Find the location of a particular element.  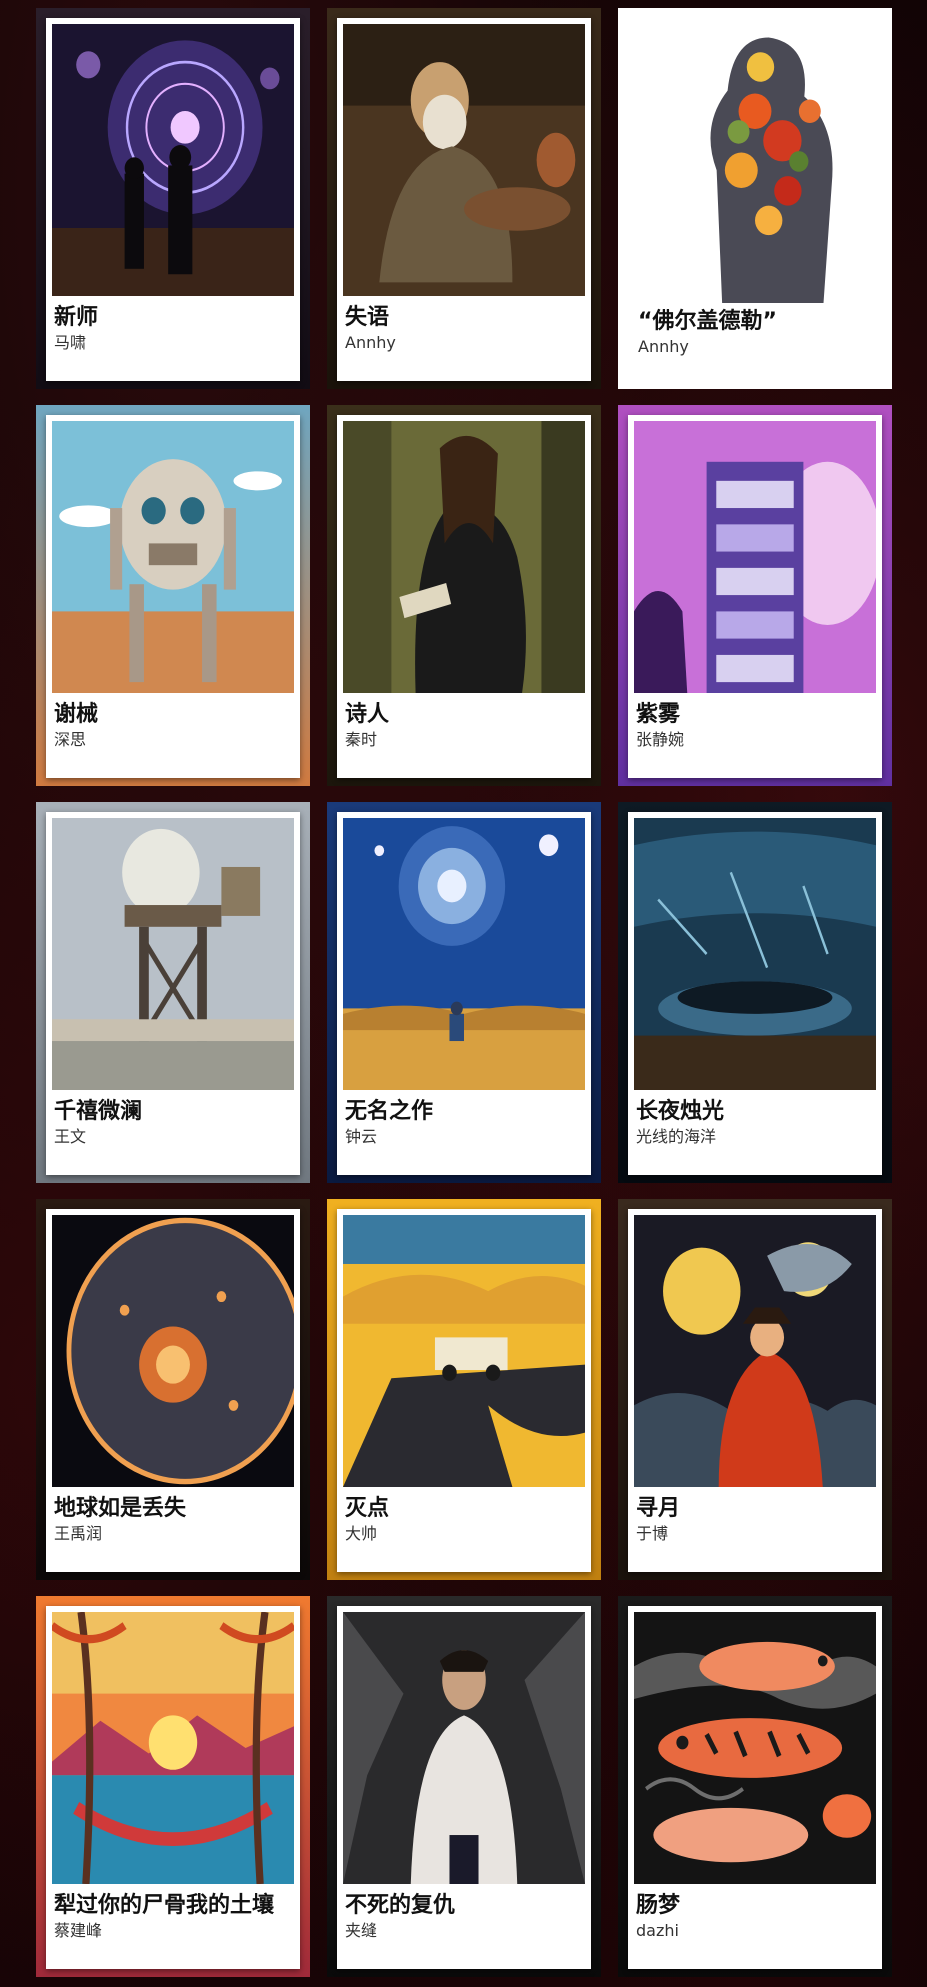

card-frame: 灭点 大帅 is located at coordinates (464, 1390).